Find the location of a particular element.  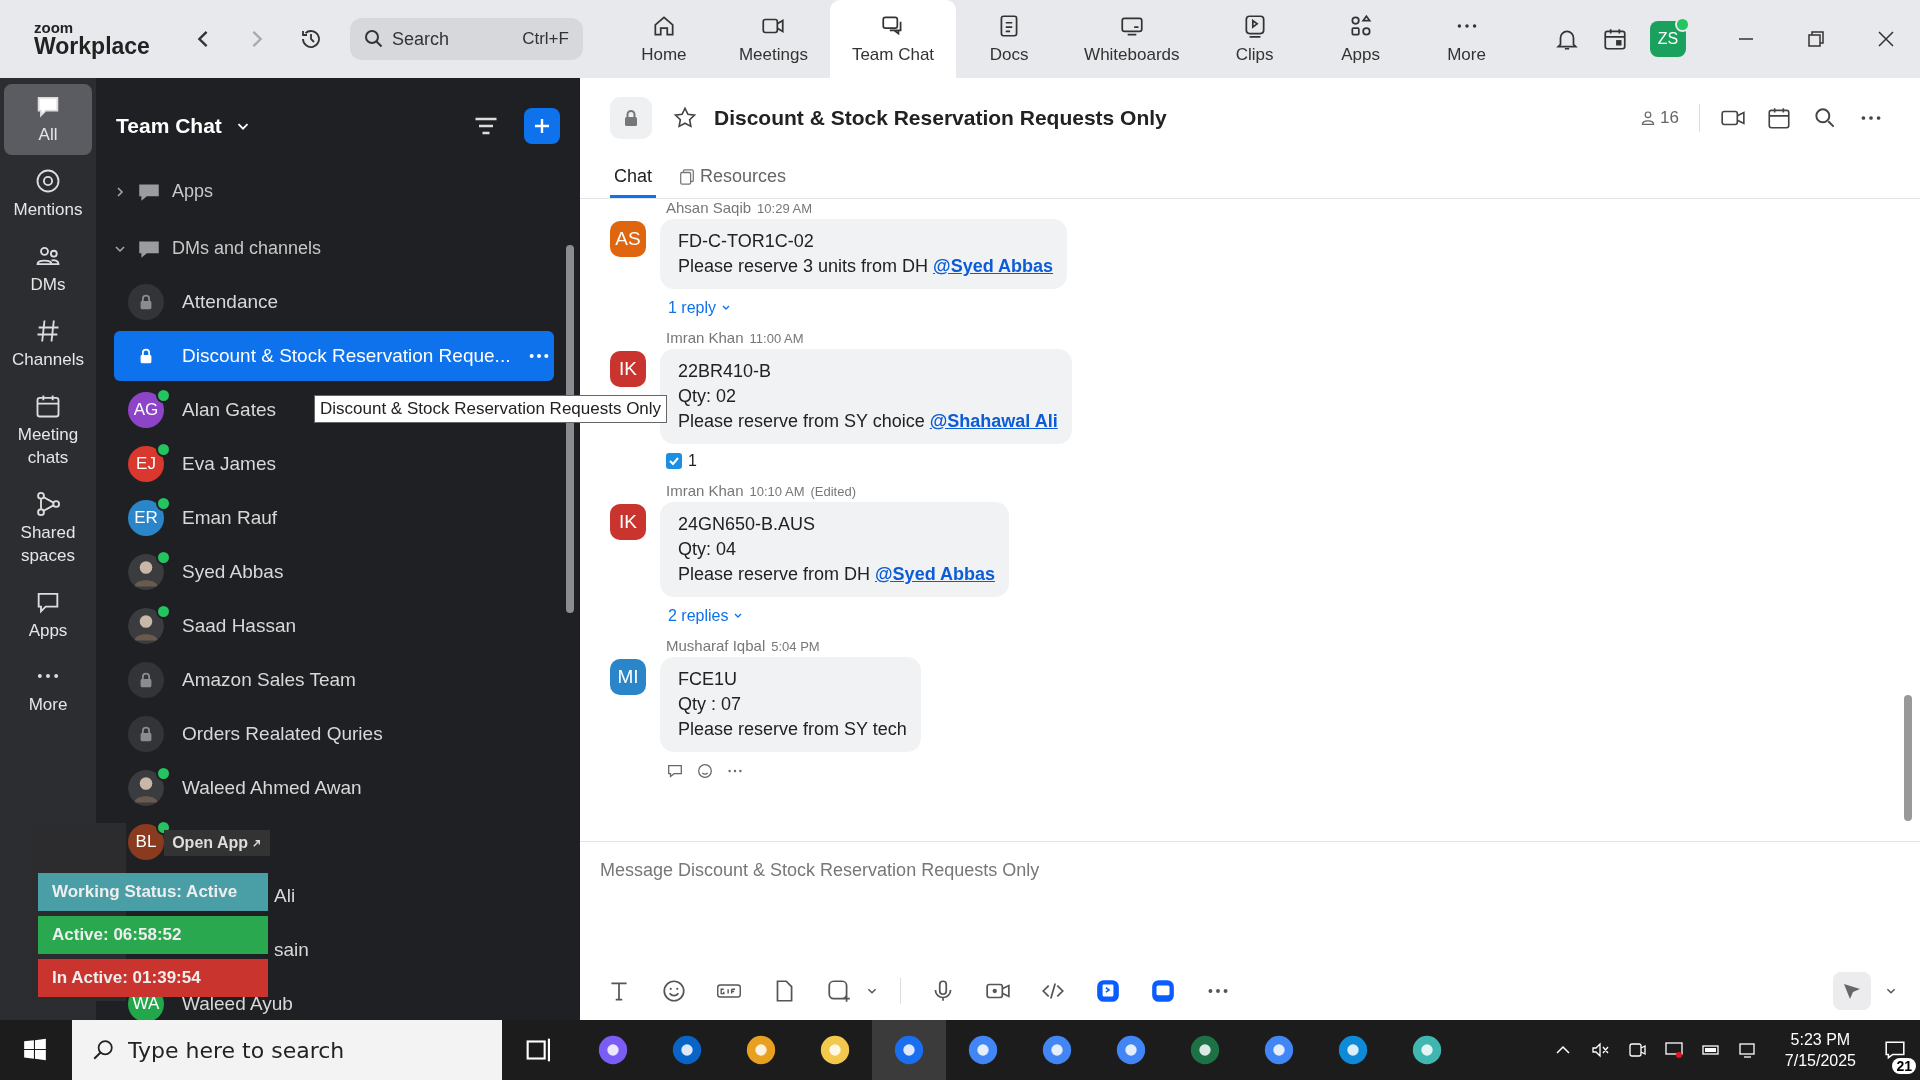

message-text: Qty : 07 is located at coordinates (710, 704).